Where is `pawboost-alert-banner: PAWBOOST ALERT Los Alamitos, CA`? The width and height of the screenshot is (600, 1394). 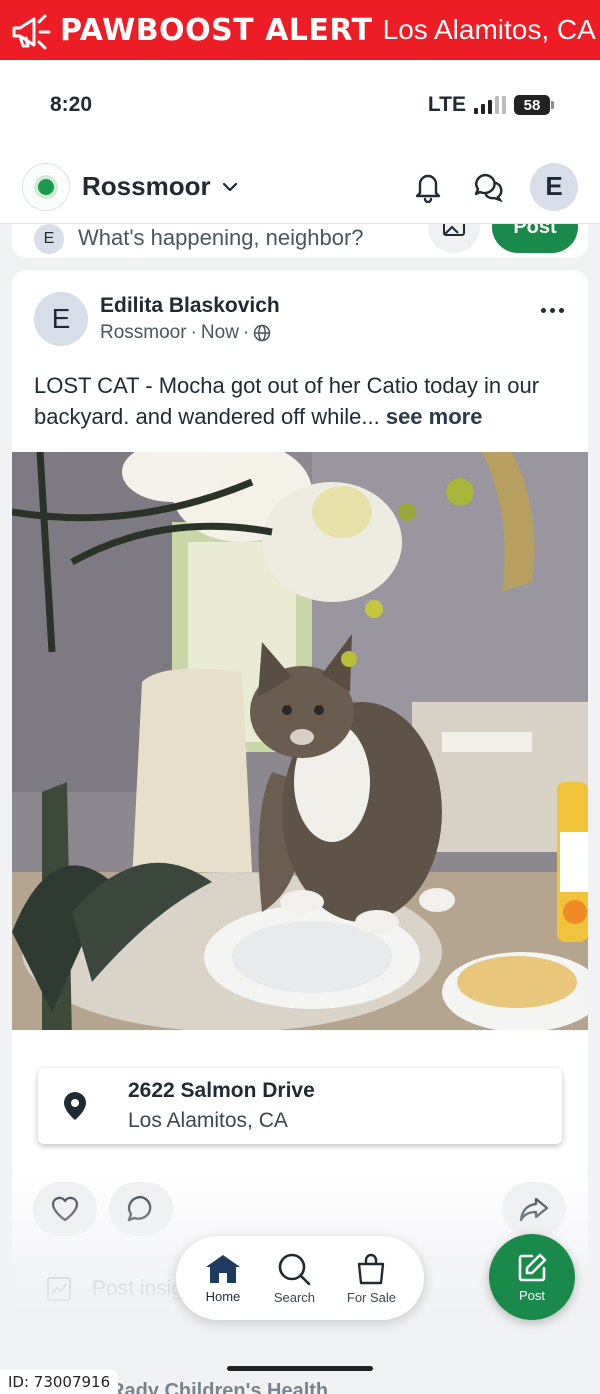
pawboost-alert-banner: PAWBOOST ALERT Los Alamitos, CA is located at coordinates (300, 30).